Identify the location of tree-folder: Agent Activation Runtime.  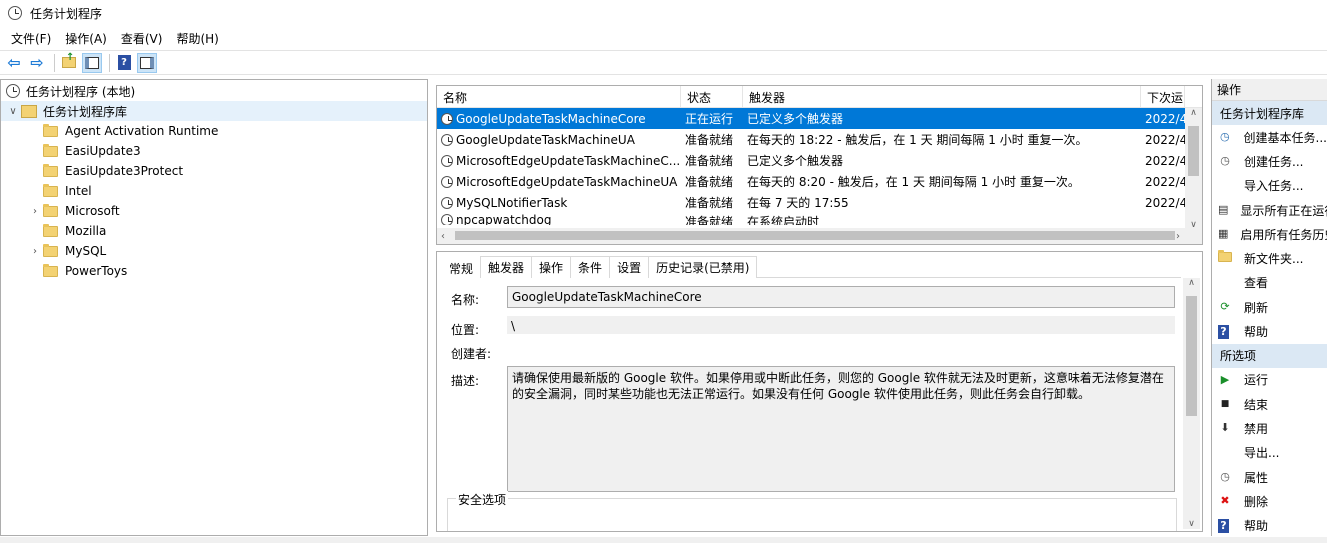
(214, 131).